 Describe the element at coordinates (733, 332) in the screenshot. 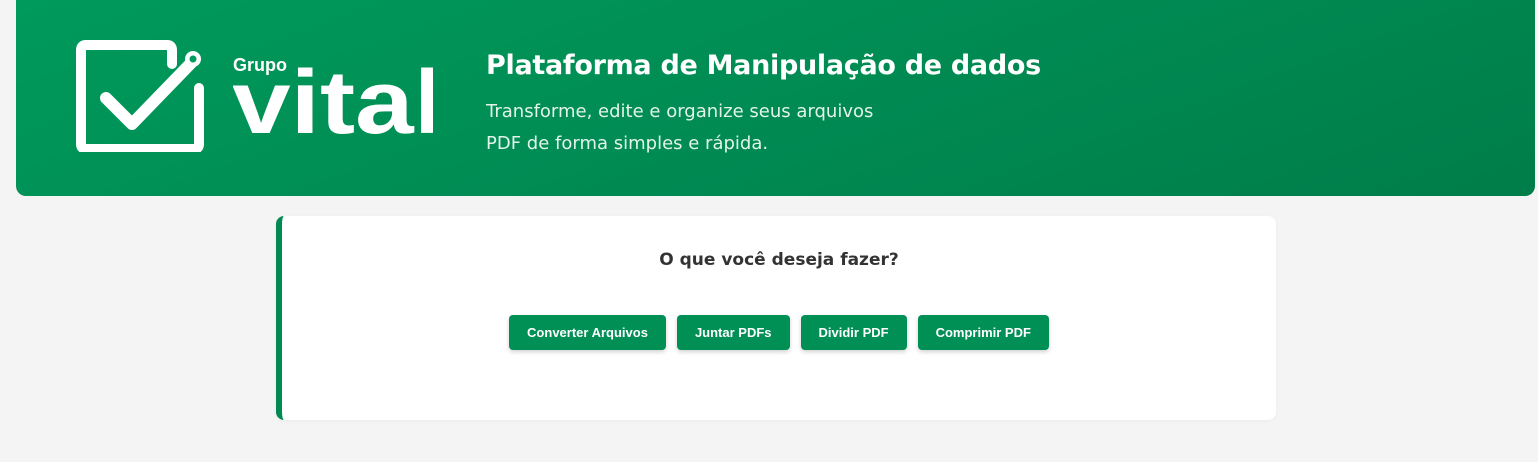

I see `merge-pdfs-button: Juntar PDFs` at that location.